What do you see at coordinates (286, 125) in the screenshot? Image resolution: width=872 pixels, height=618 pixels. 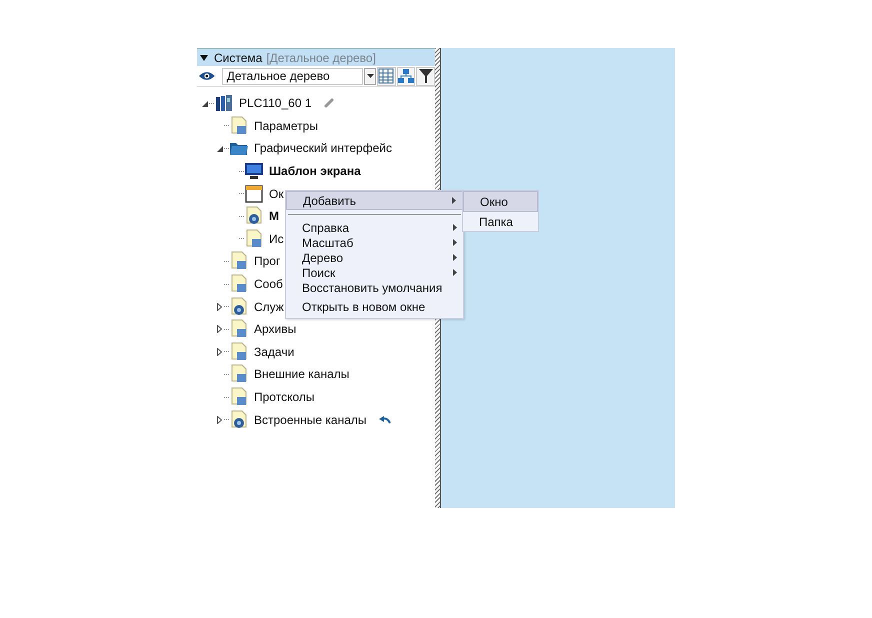 I see `tree-item: Параметры` at bounding box center [286, 125].